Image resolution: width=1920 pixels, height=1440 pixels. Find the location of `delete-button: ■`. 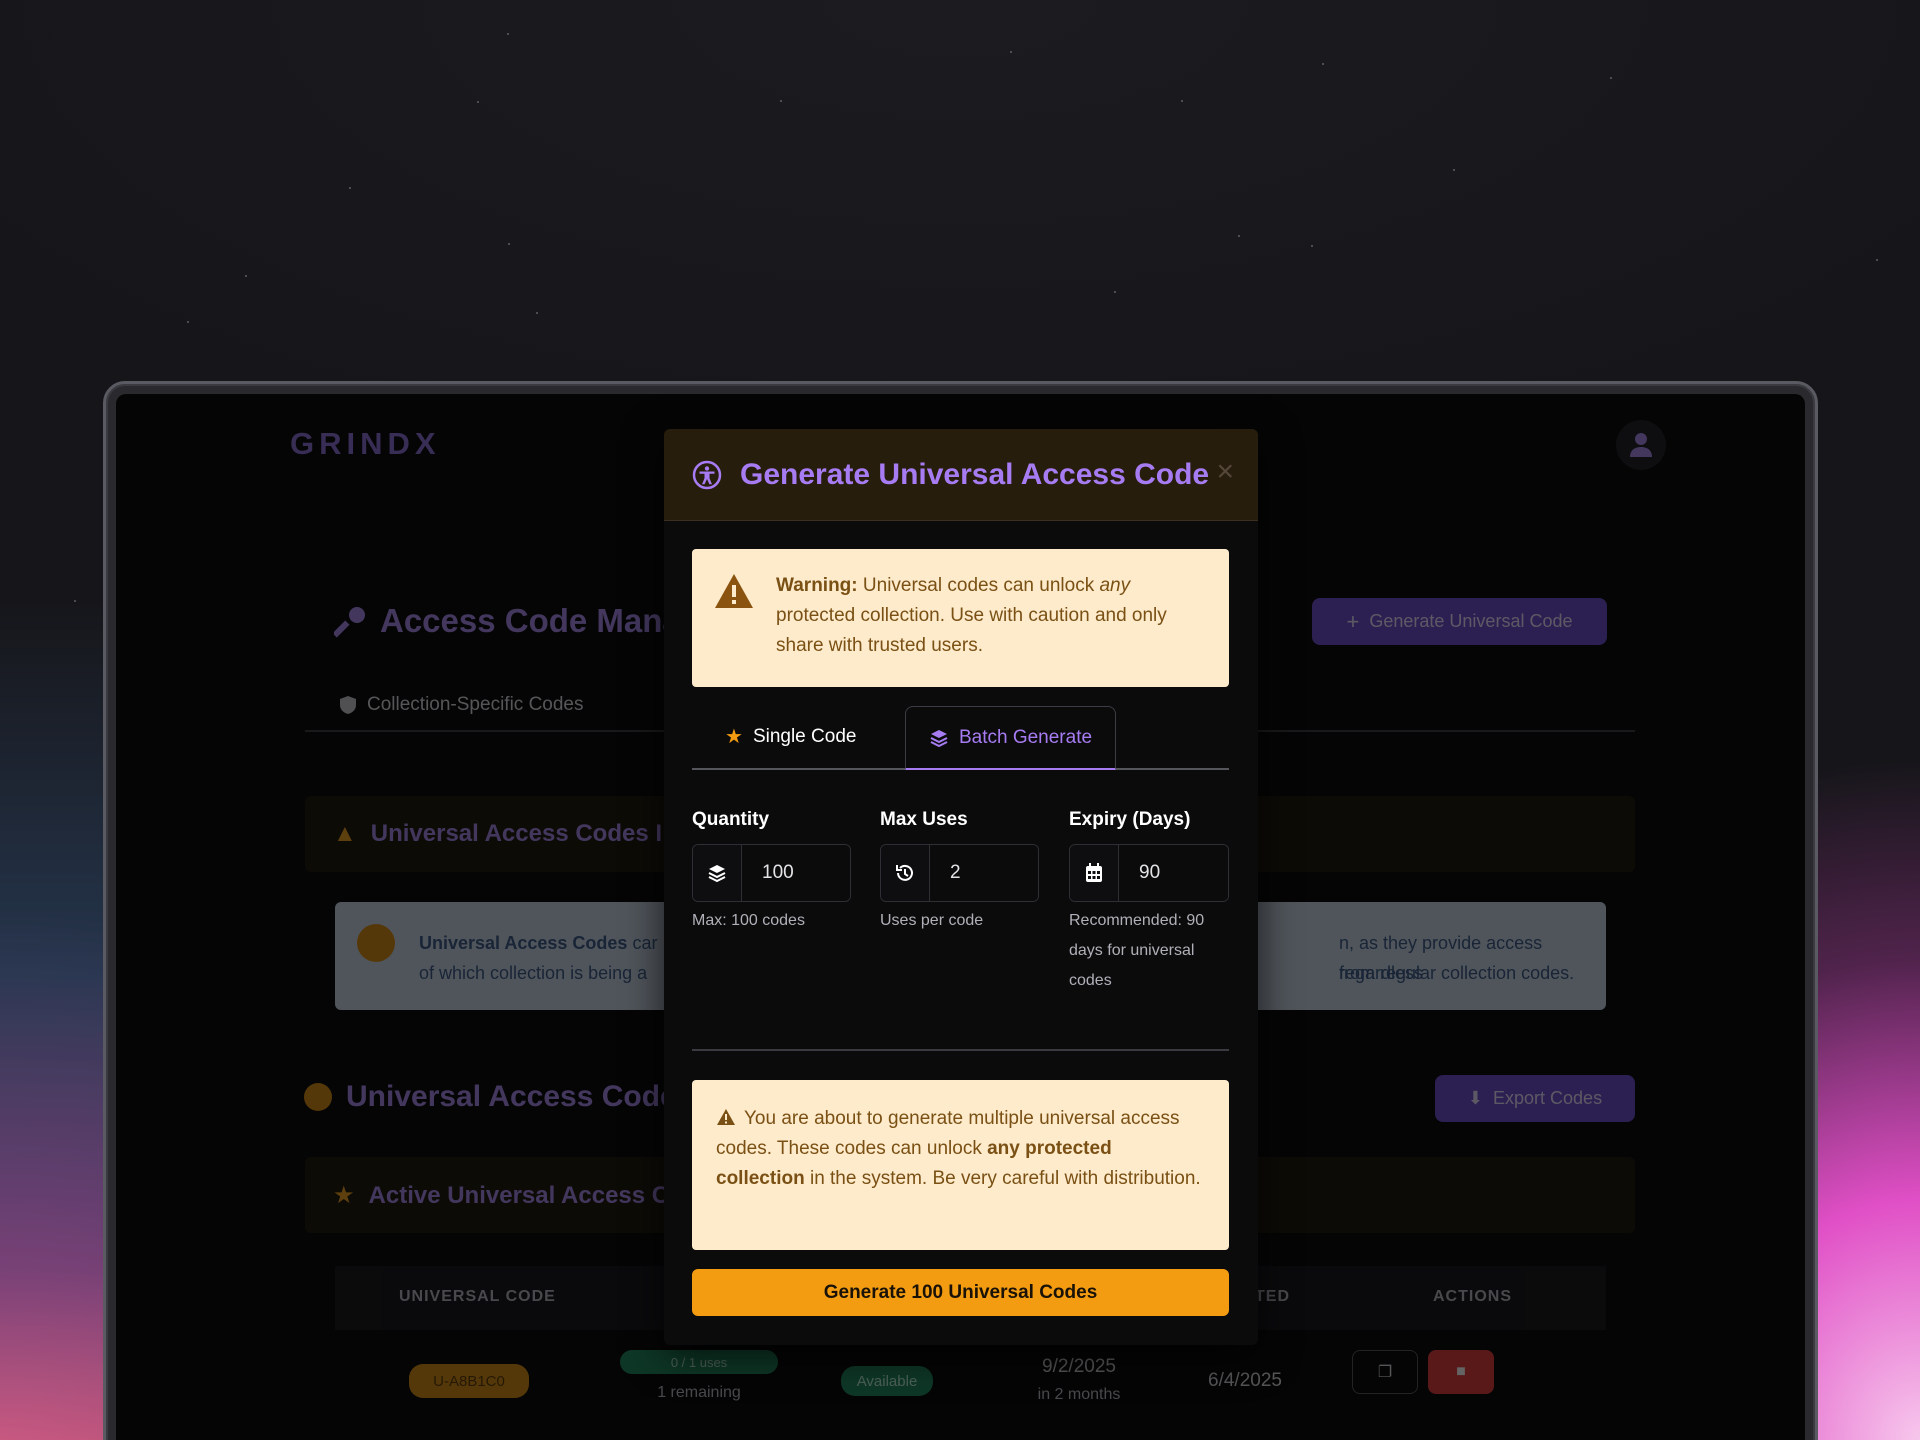

delete-button: ■ is located at coordinates (1461, 1372).